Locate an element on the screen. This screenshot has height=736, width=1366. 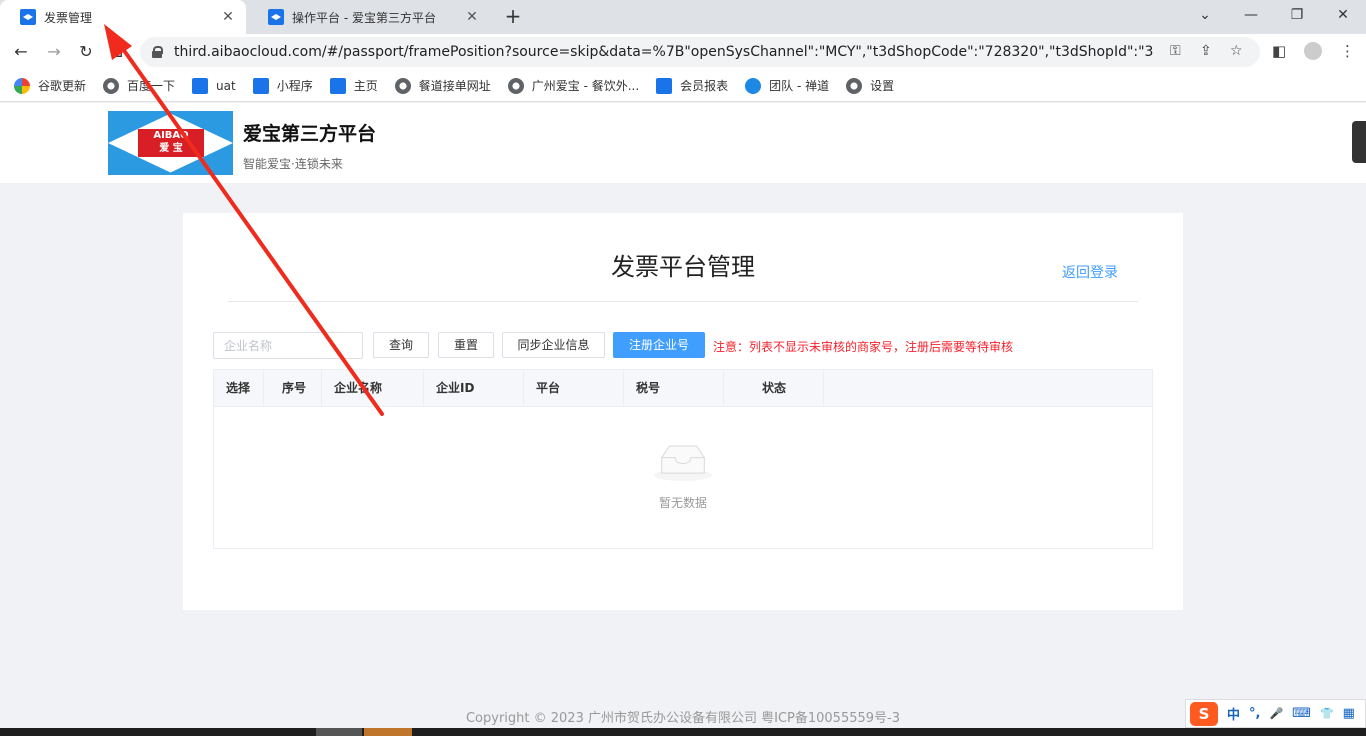
bookmark-mini-program: 小程序 is located at coordinates (282, 85).